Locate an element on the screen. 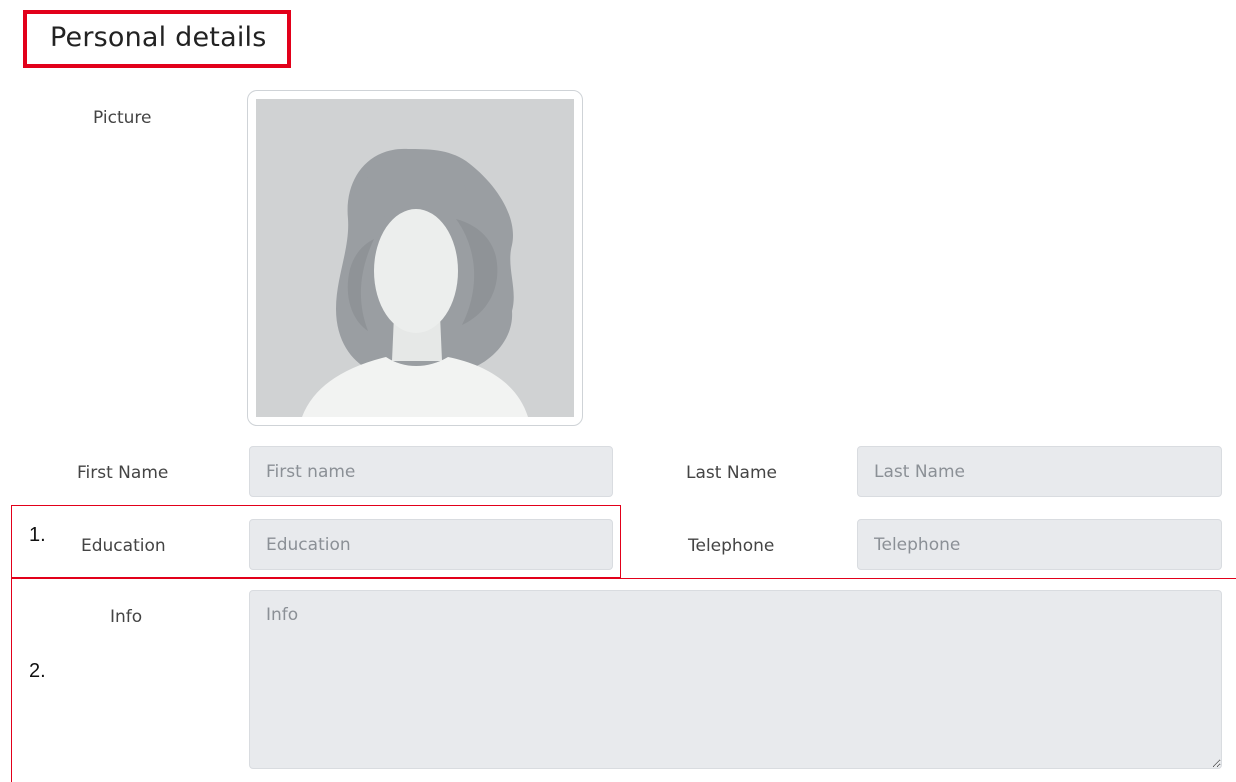 The height and width of the screenshot is (782, 1236). telephone-input is located at coordinates (1039, 544).